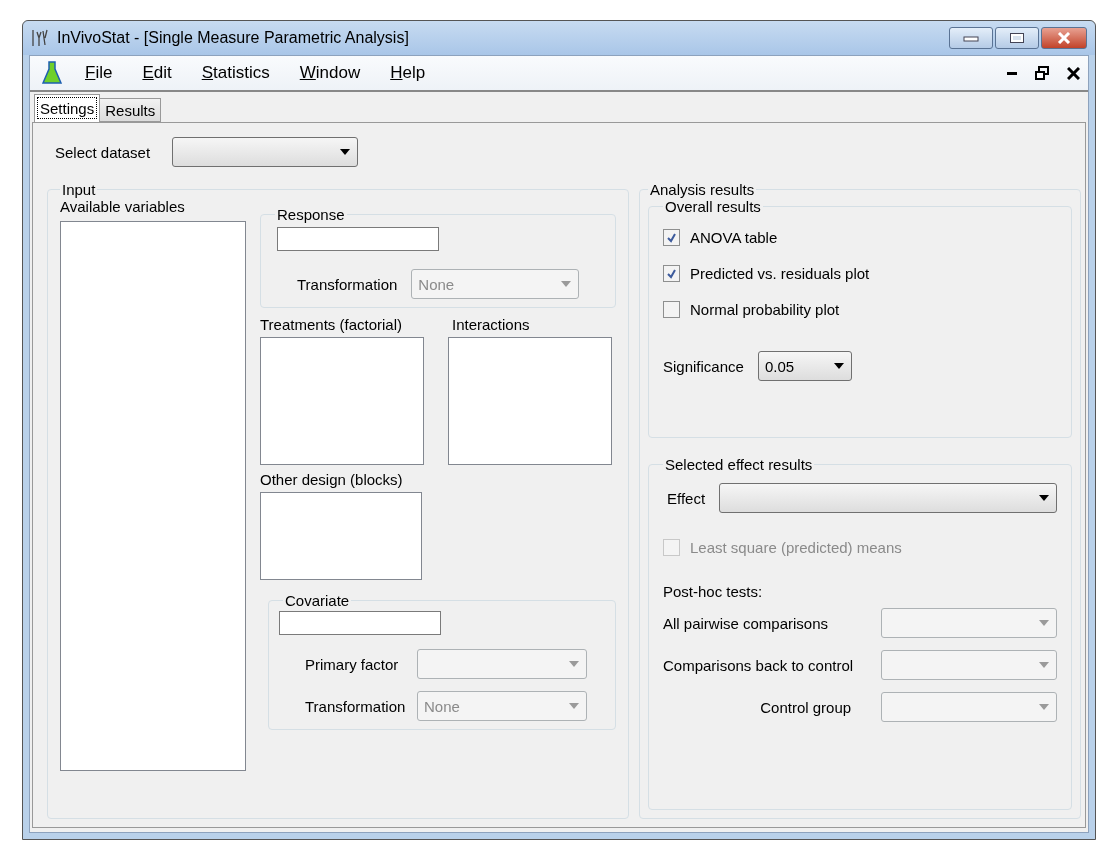  I want to click on available-variables-label: Available variables, so click(123, 206).